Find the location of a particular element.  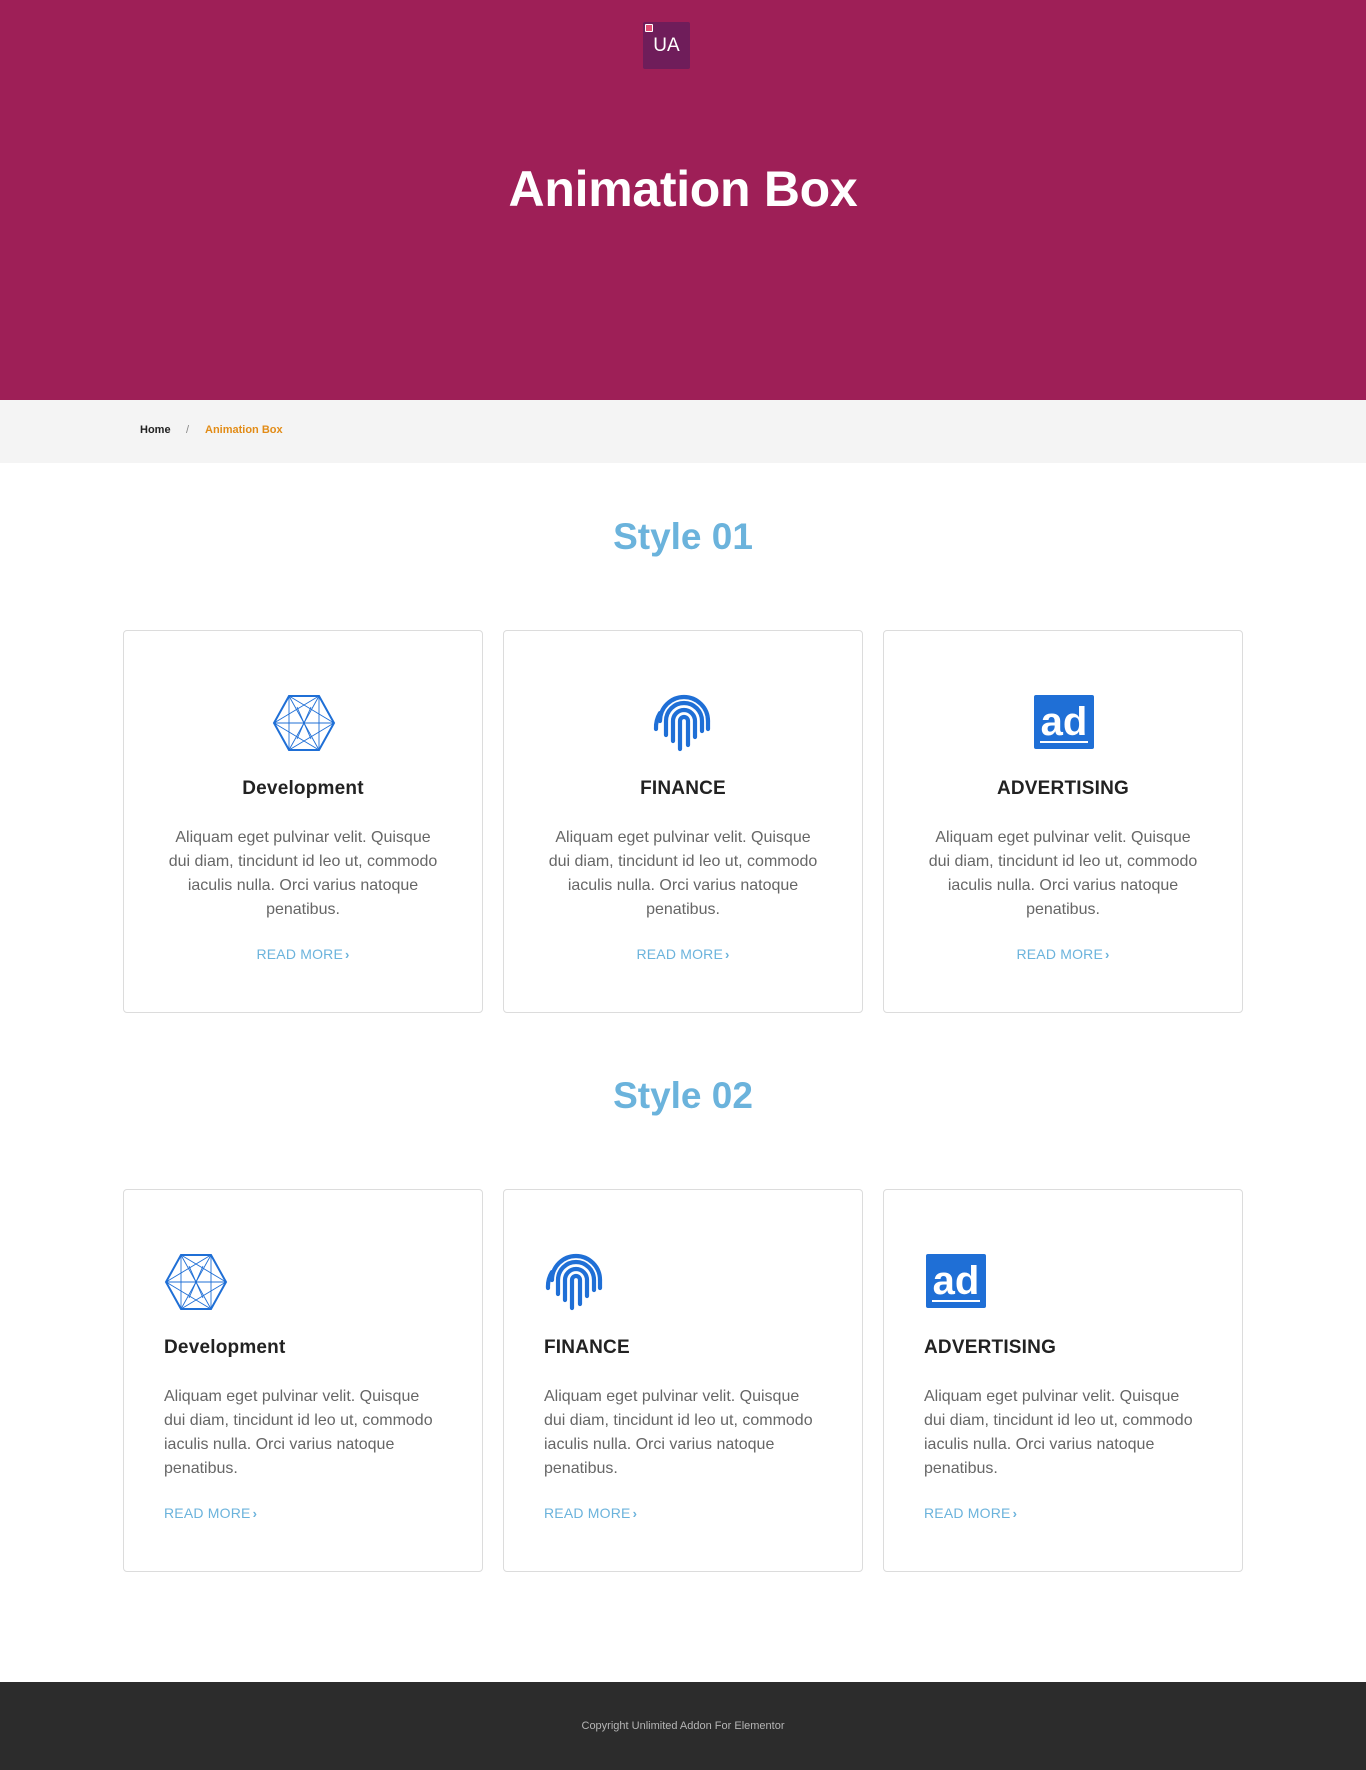

section-title-style-01: Style 01 is located at coordinates (683, 536).